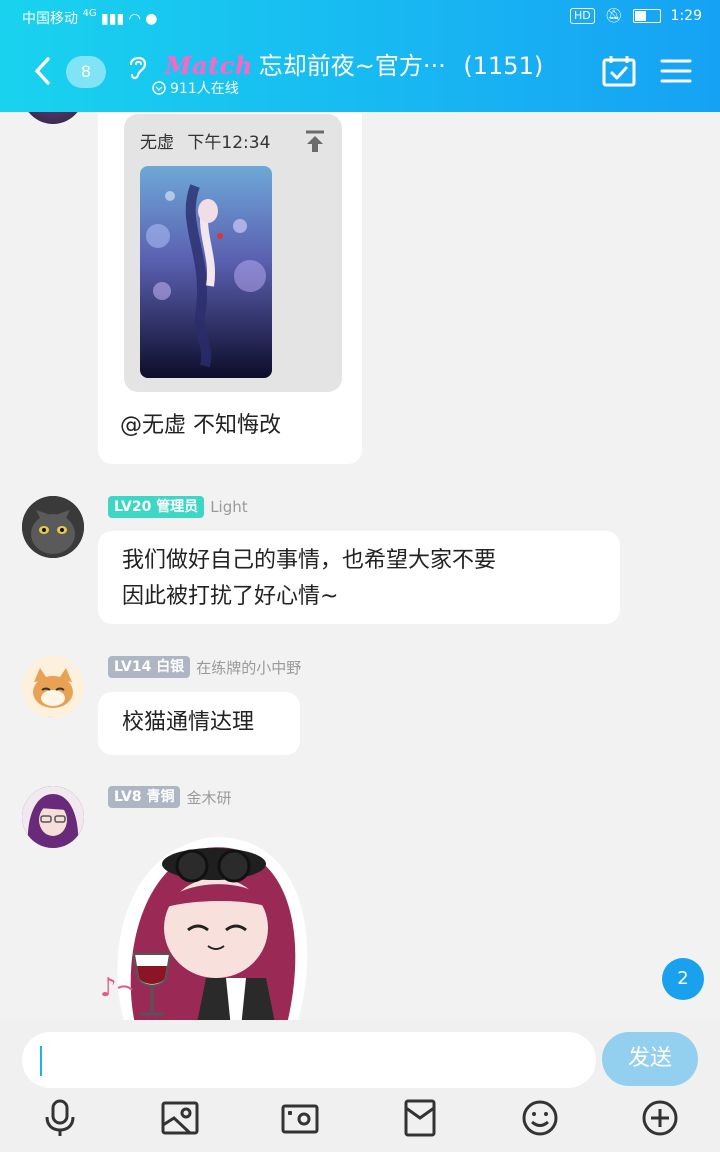  Describe the element at coordinates (230, 596) in the screenshot. I see `message-text-line: 因此被打扰了好心情~` at that location.